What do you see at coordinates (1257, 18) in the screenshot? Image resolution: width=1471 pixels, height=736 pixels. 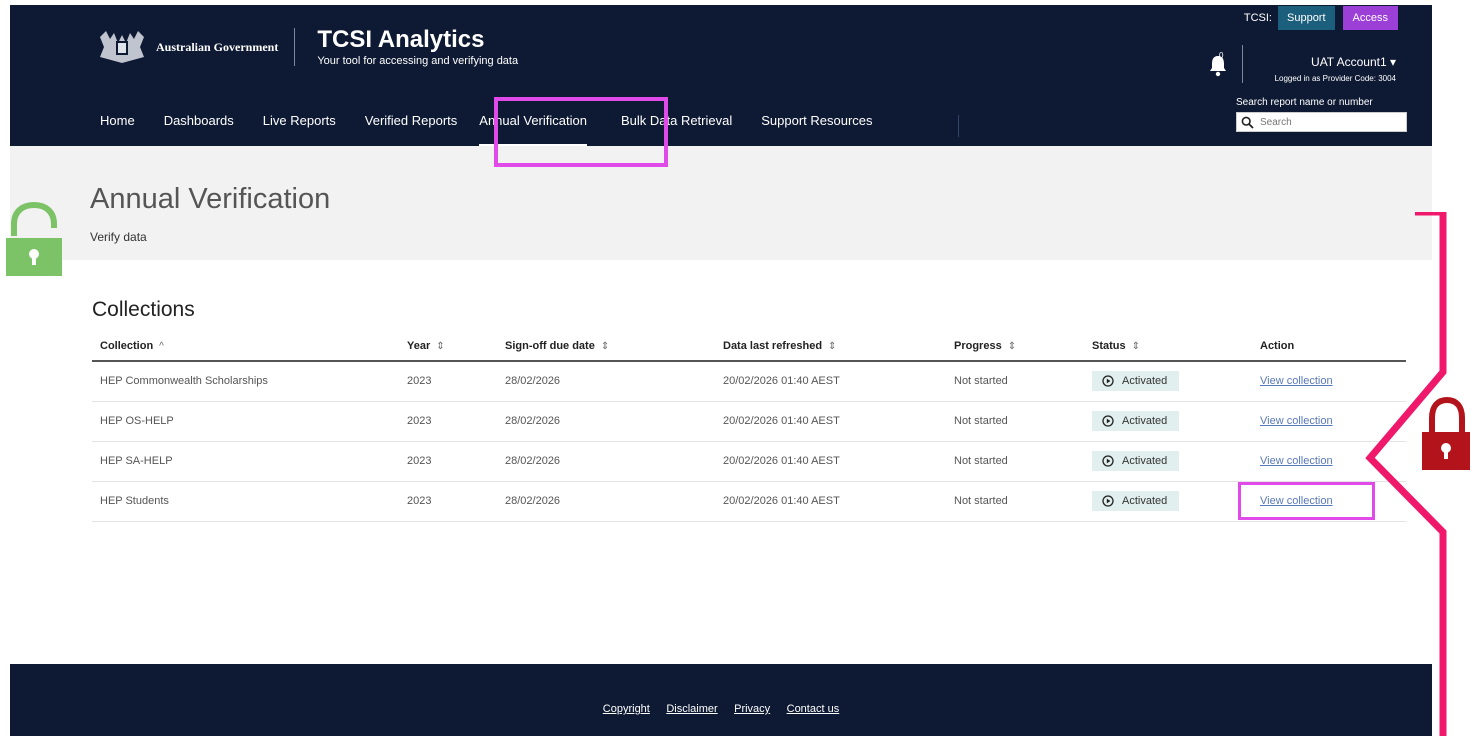 I see `tcsi-label: TCSI:` at bounding box center [1257, 18].